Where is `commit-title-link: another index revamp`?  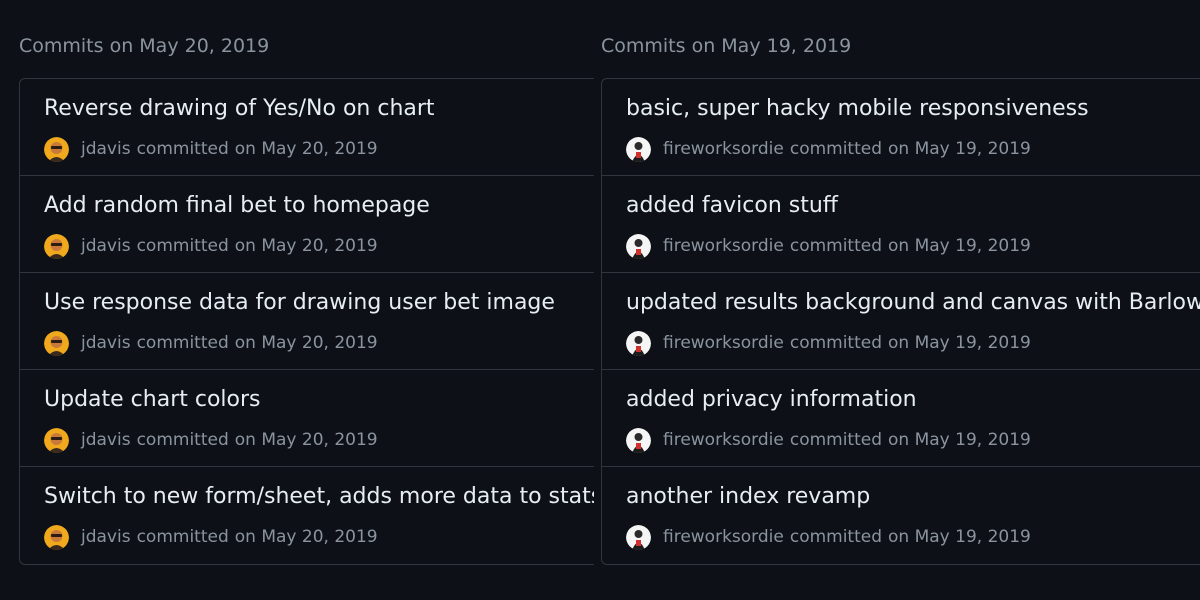 commit-title-link: another index revamp is located at coordinates (748, 496).